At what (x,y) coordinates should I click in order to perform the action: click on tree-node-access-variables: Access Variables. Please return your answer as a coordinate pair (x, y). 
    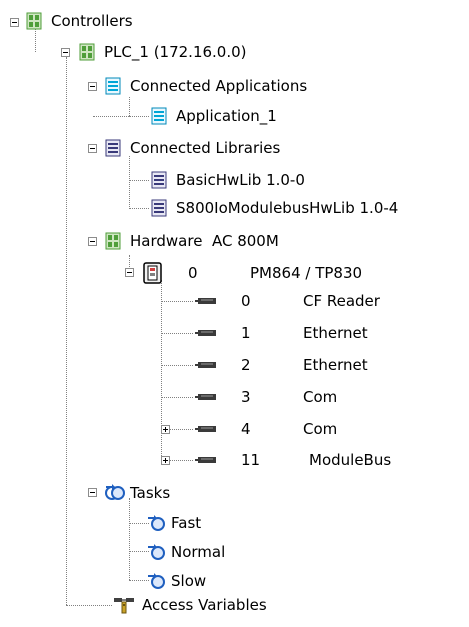
    Looking at the image, I should click on (189, 605).